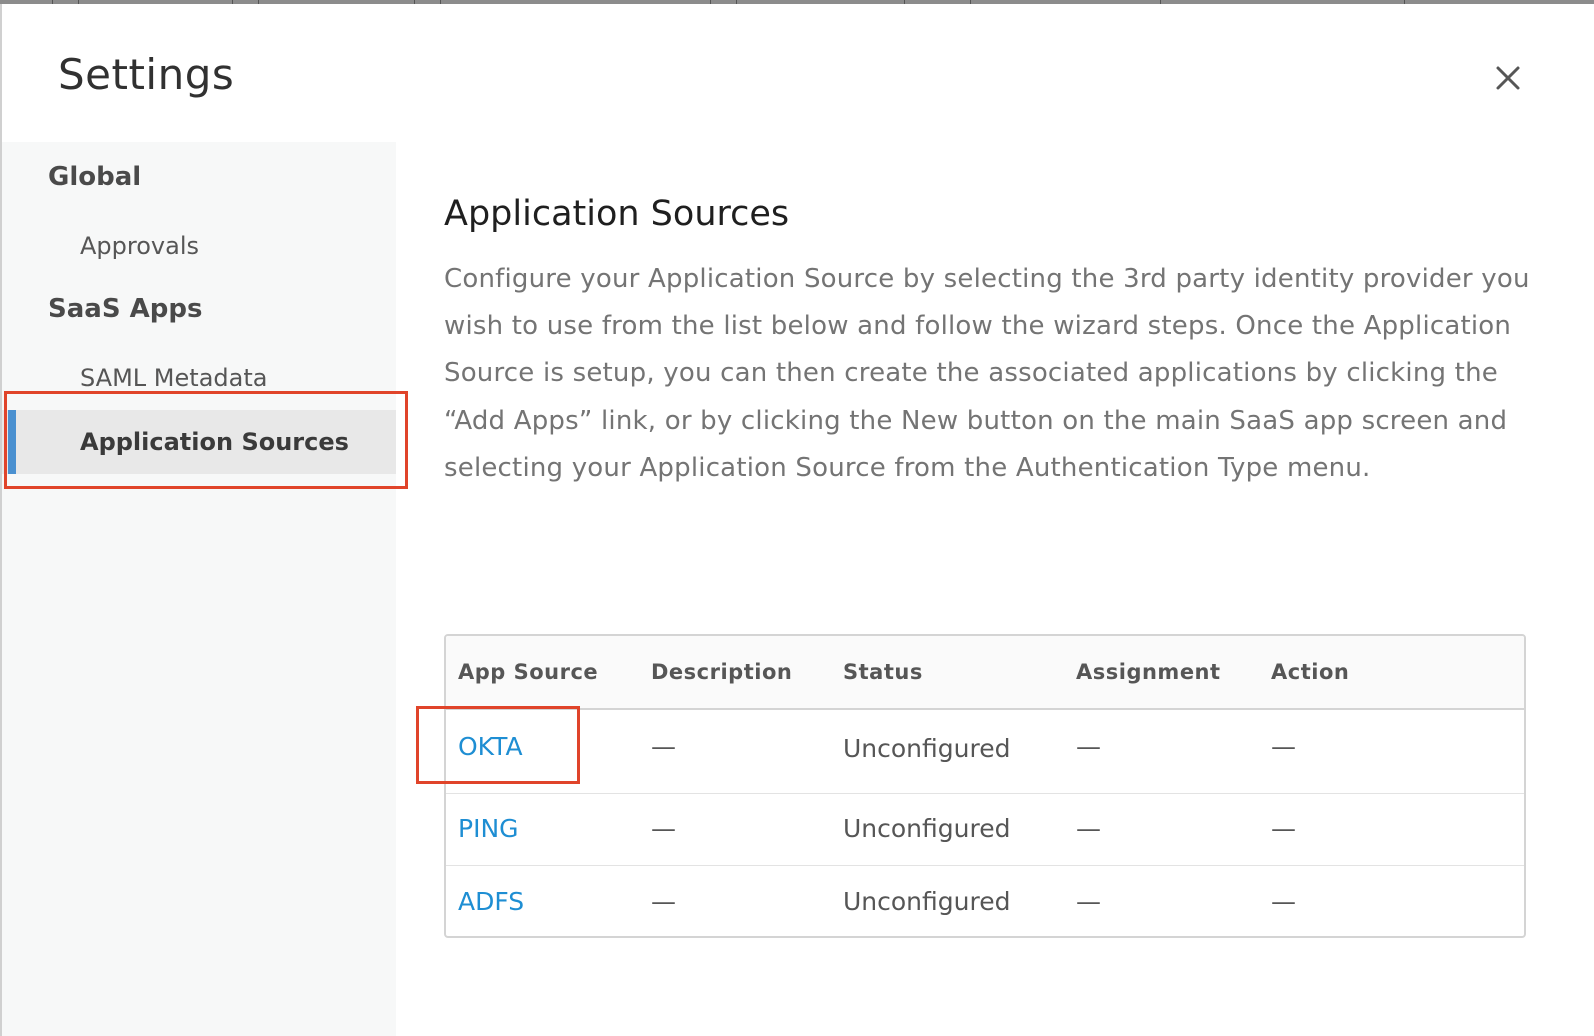 The image size is (1594, 1036). Describe the element at coordinates (1148, 672) in the screenshot. I see `column-header-assignment: Assignment` at that location.